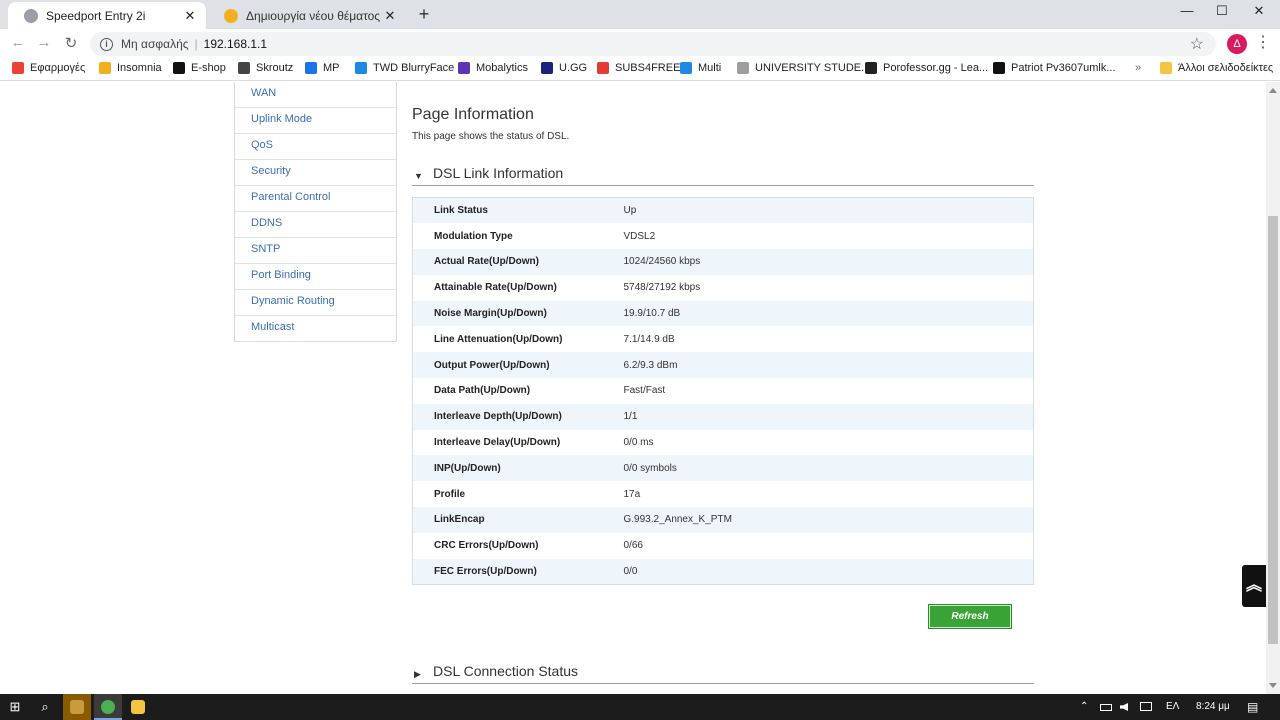  Describe the element at coordinates (71, 44) in the screenshot. I see `reload-button: ↻` at that location.